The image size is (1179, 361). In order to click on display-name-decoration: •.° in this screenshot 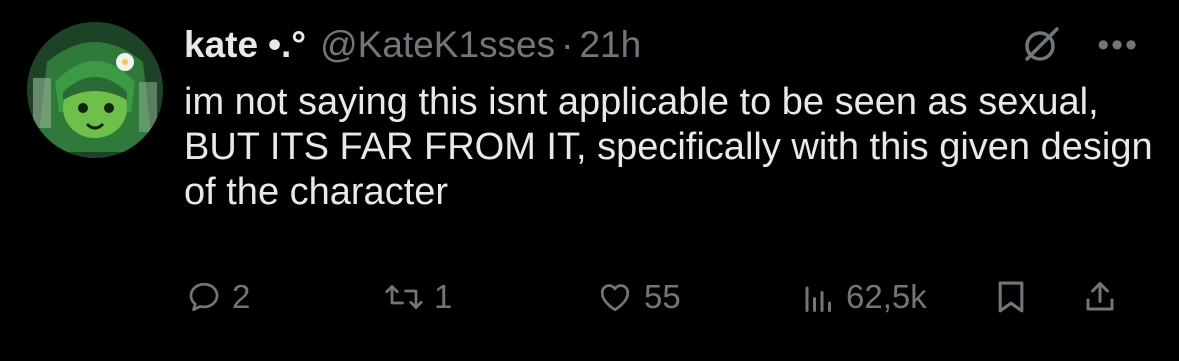, I will do `click(287, 44)`.